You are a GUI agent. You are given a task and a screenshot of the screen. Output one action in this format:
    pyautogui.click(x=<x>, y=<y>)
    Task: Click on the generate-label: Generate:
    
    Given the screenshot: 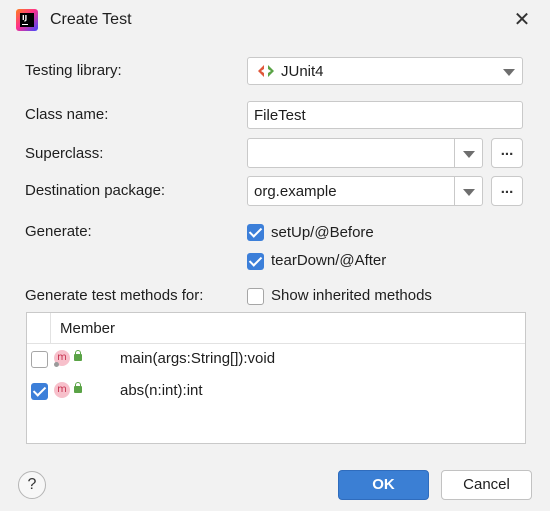 What is the action you would take?
    pyautogui.click(x=58, y=231)
    